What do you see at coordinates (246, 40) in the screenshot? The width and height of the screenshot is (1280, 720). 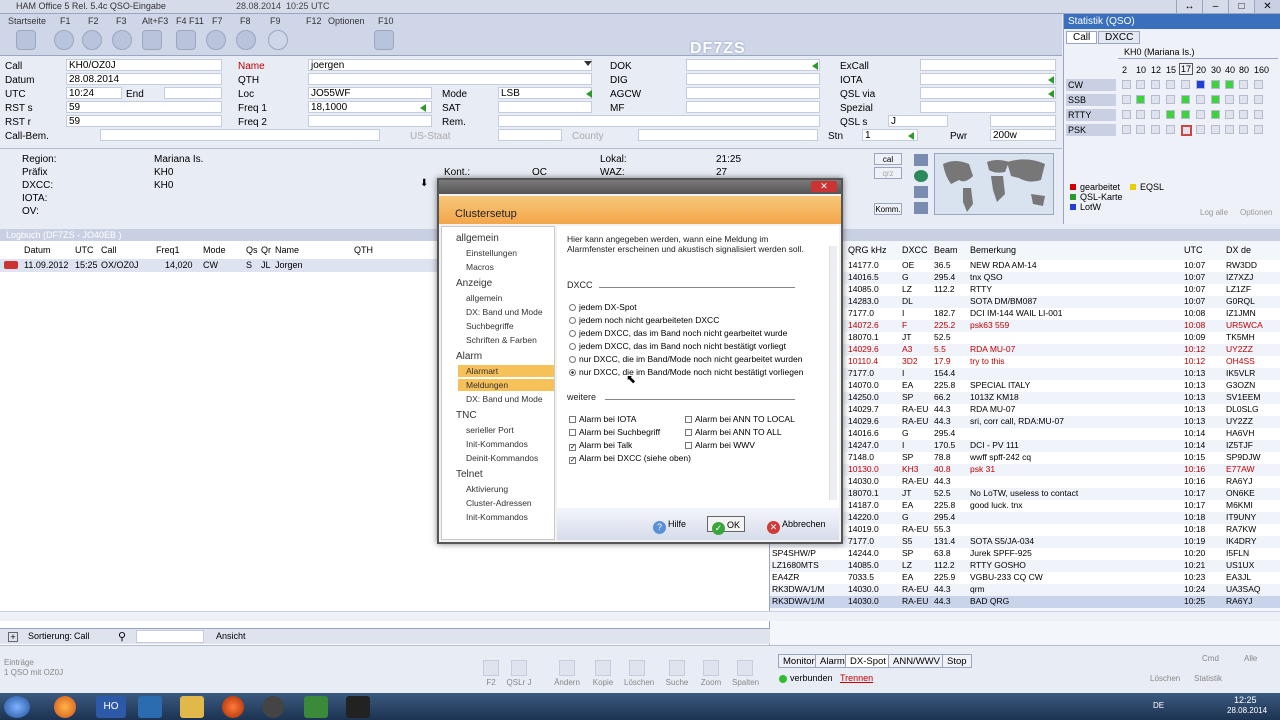 I see `qsl-icon` at bounding box center [246, 40].